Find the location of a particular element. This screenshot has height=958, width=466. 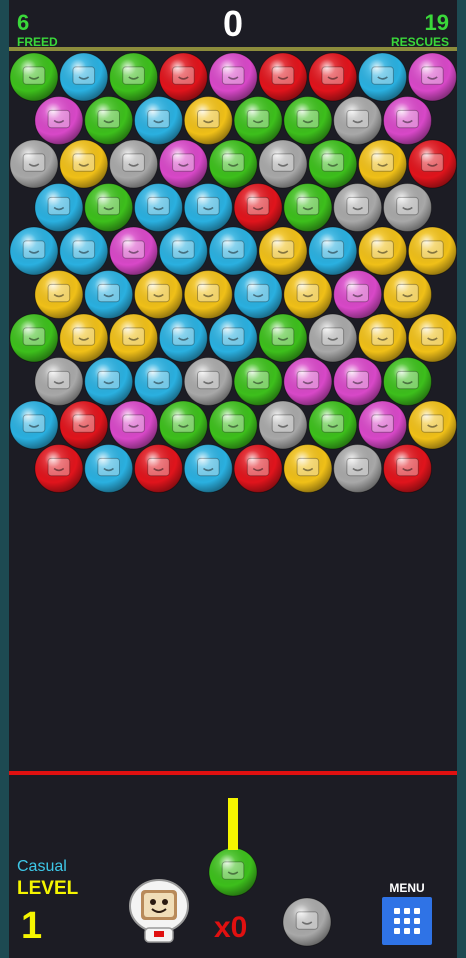

level-number: 1 is located at coordinates (32, 926).